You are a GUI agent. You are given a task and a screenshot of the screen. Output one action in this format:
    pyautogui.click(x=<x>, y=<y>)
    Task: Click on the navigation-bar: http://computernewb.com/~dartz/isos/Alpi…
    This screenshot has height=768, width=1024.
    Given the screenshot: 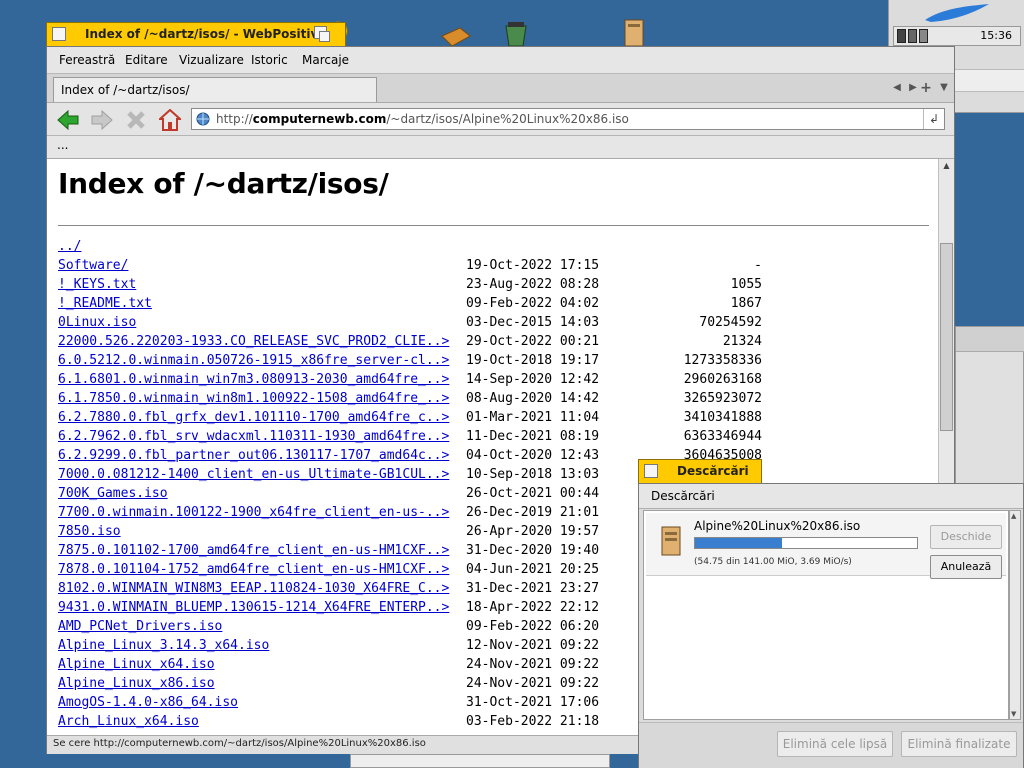 What is the action you would take?
    pyautogui.click(x=500, y=119)
    